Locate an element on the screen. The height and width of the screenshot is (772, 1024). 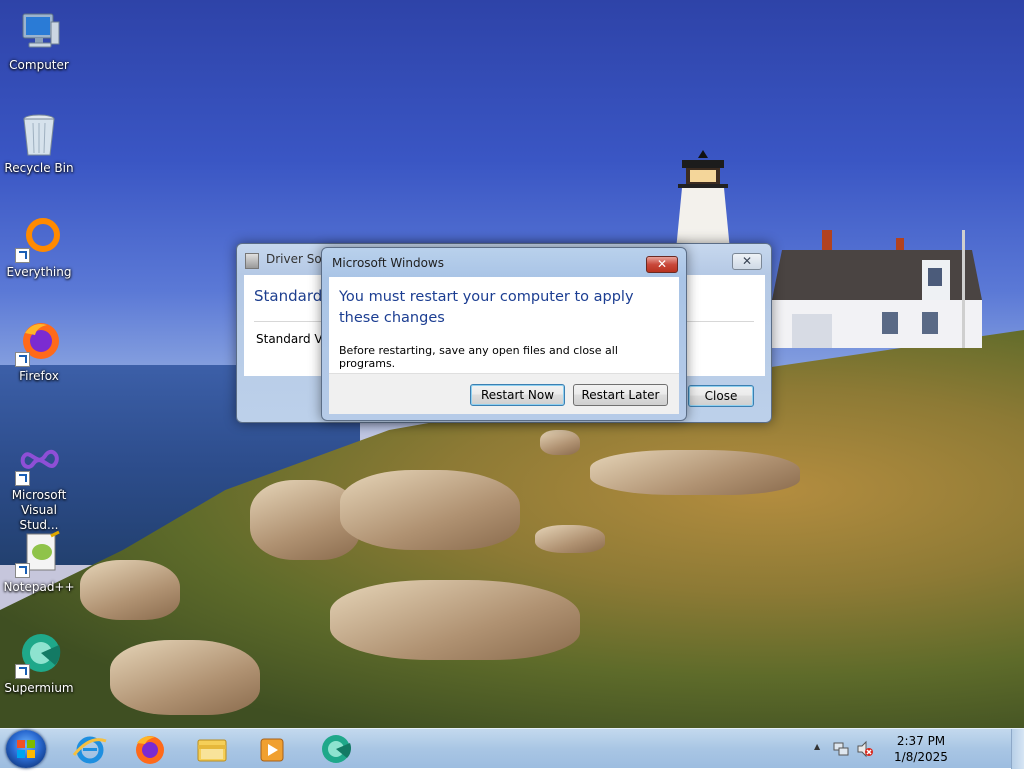
clock: 2:37 PM 1/8/2025 is located at coordinates (921, 749).